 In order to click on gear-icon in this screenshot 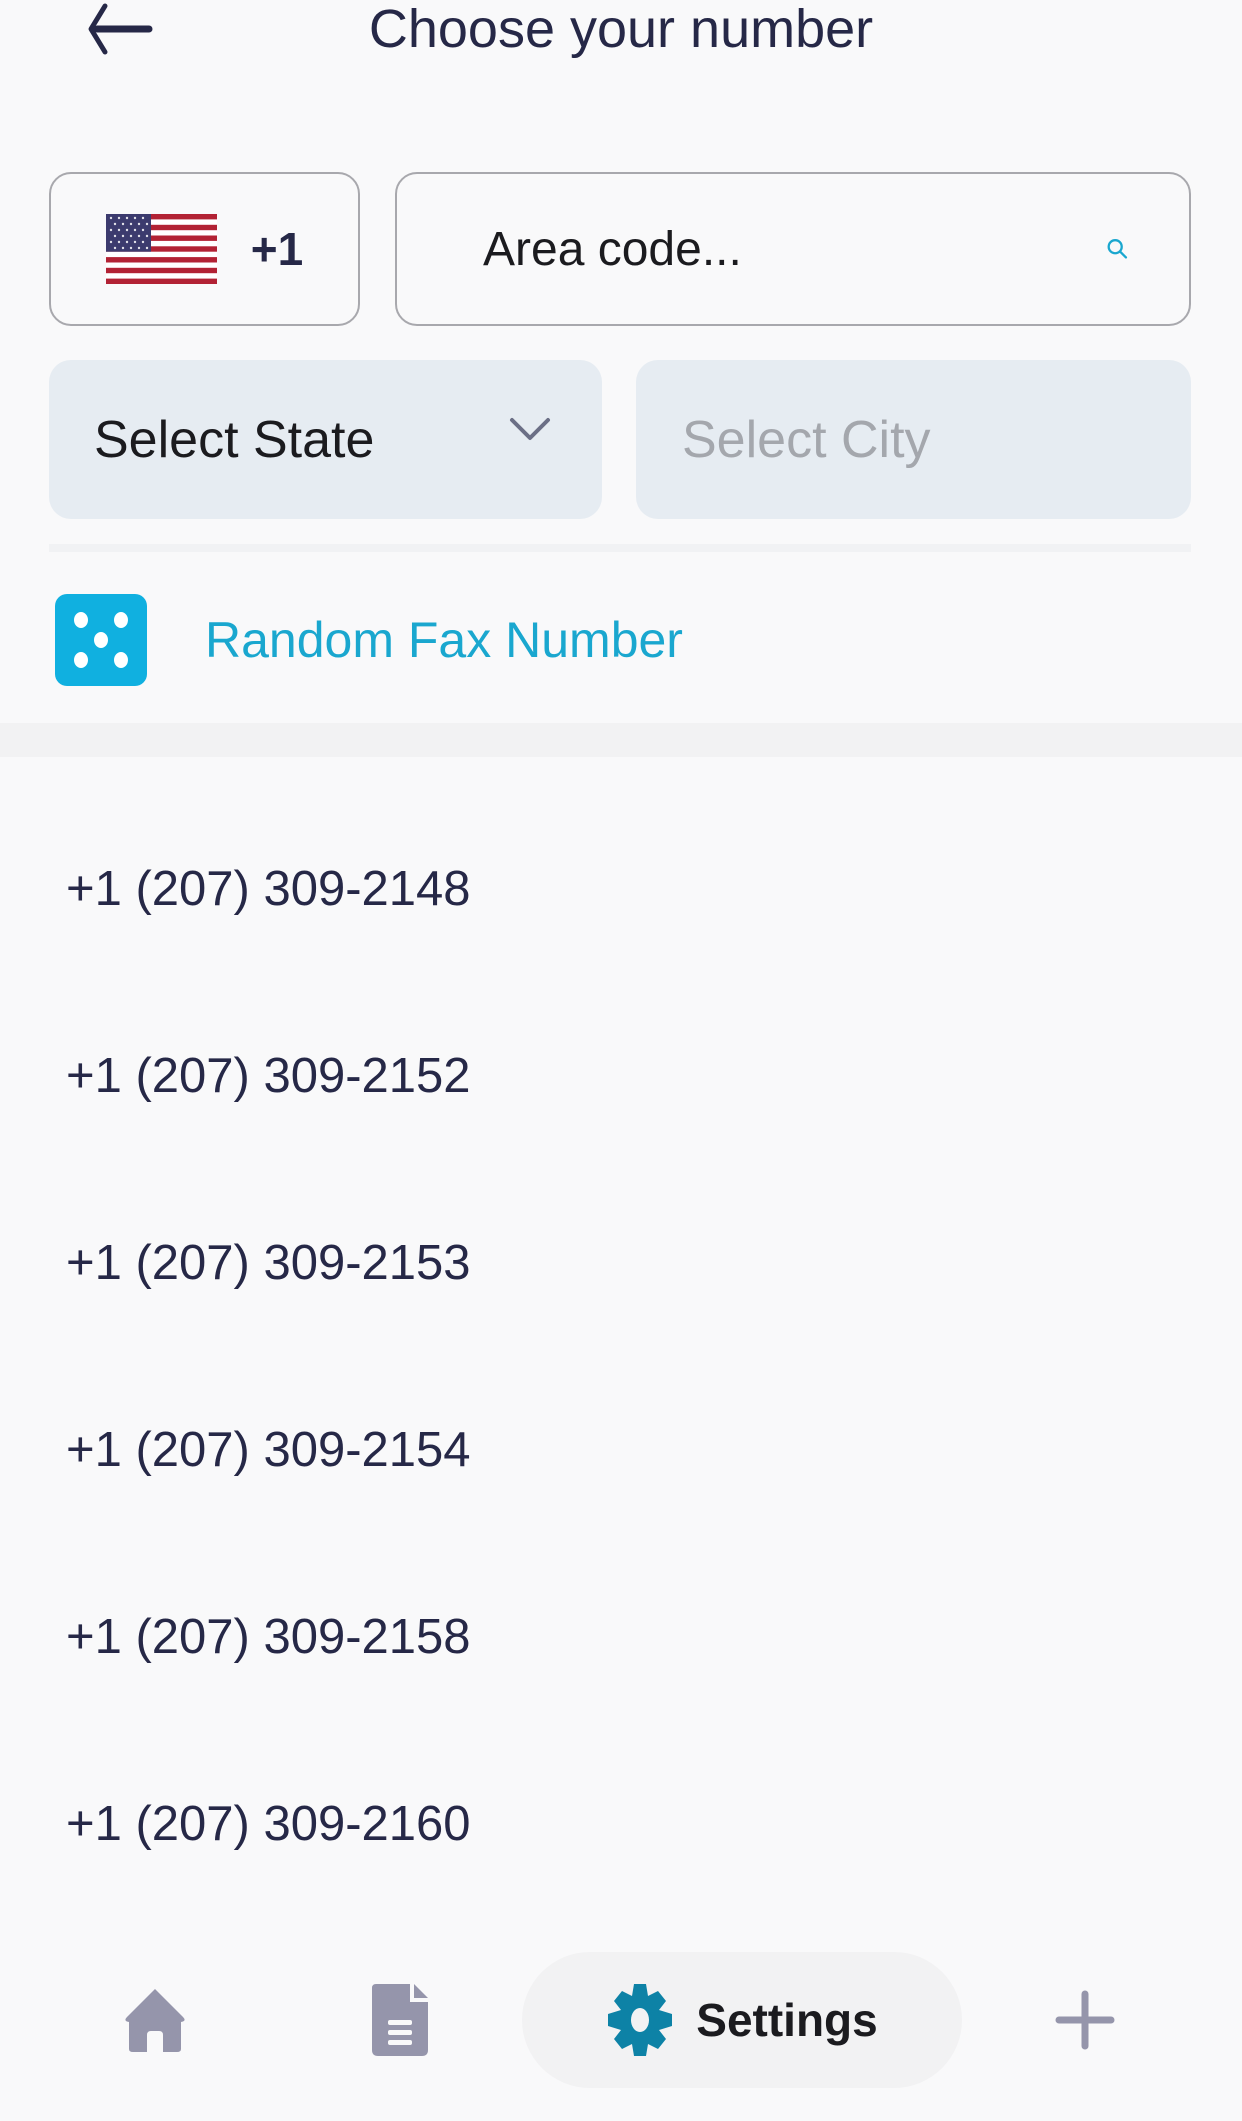, I will do `click(640, 2020)`.